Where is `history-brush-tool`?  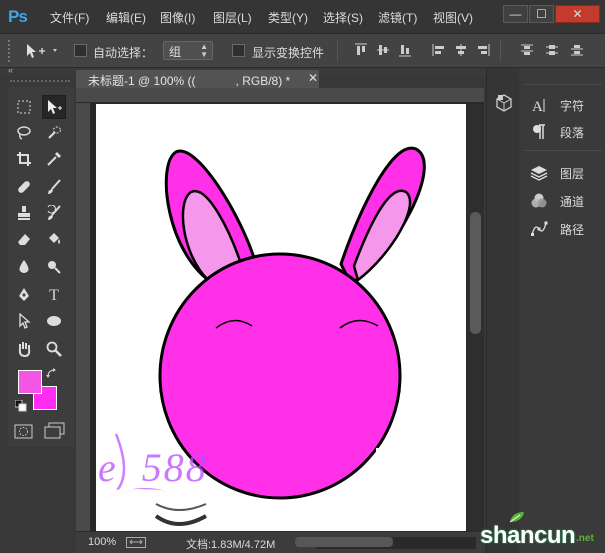 history-brush-tool is located at coordinates (54, 214).